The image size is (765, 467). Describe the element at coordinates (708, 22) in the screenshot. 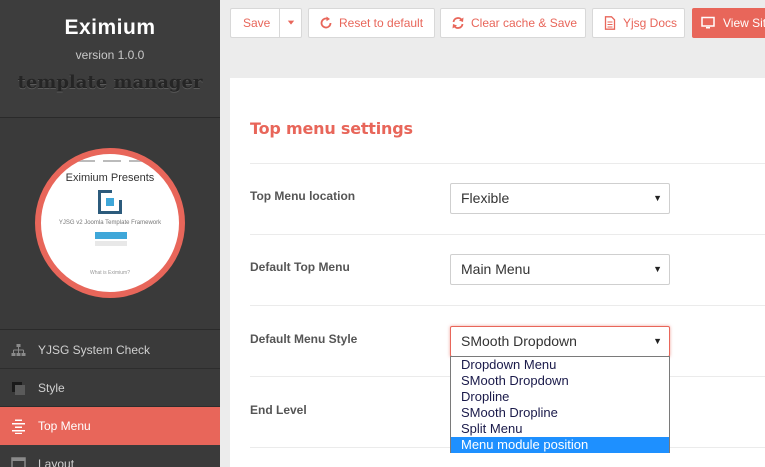

I see `monitor-icon` at that location.